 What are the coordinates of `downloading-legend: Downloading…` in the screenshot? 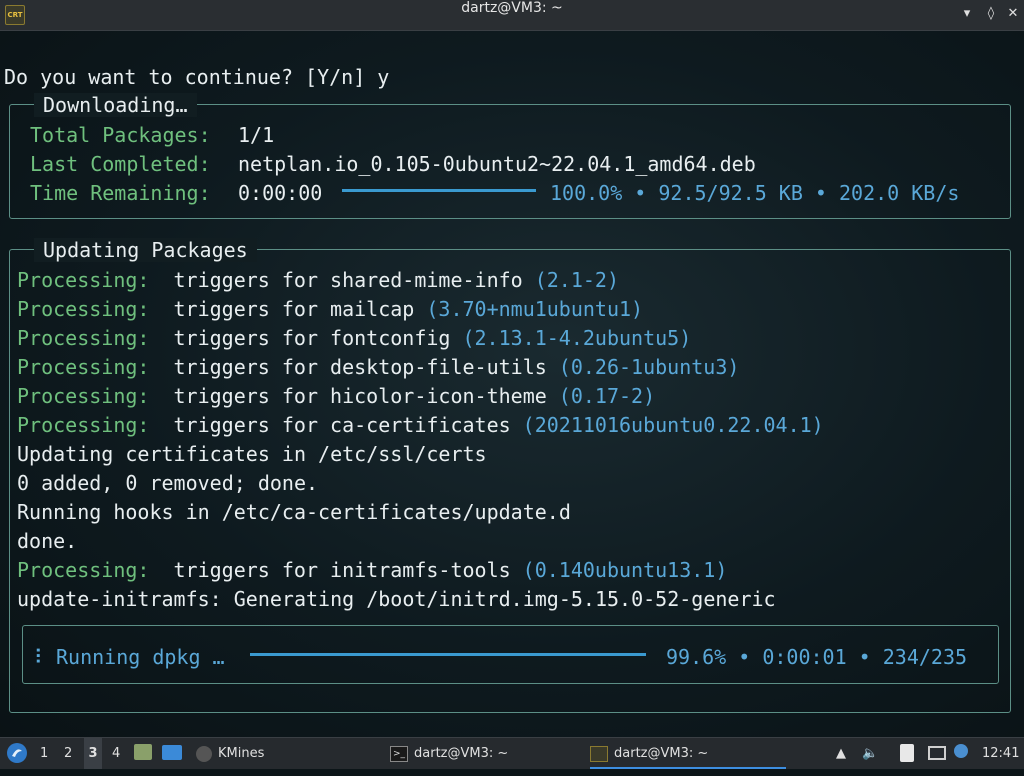 It's located at (115, 105).